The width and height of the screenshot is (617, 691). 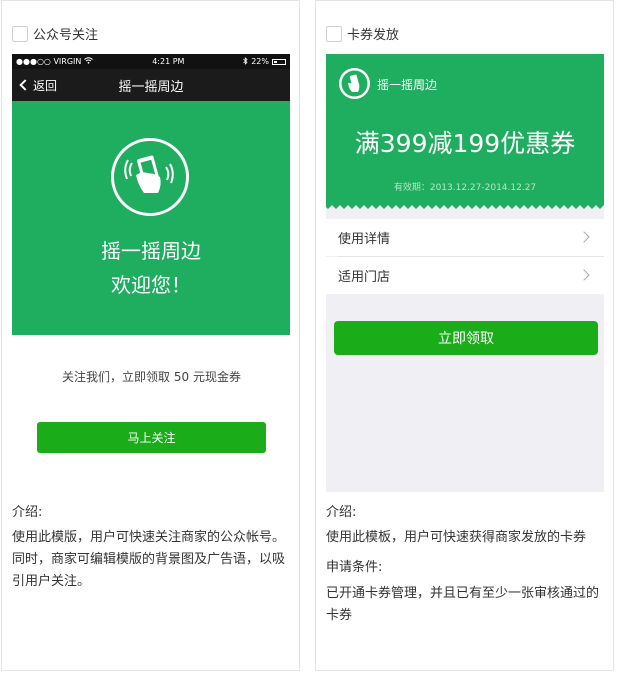 What do you see at coordinates (168, 61) in the screenshot?
I see `clock-label: 4:21 PM` at bounding box center [168, 61].